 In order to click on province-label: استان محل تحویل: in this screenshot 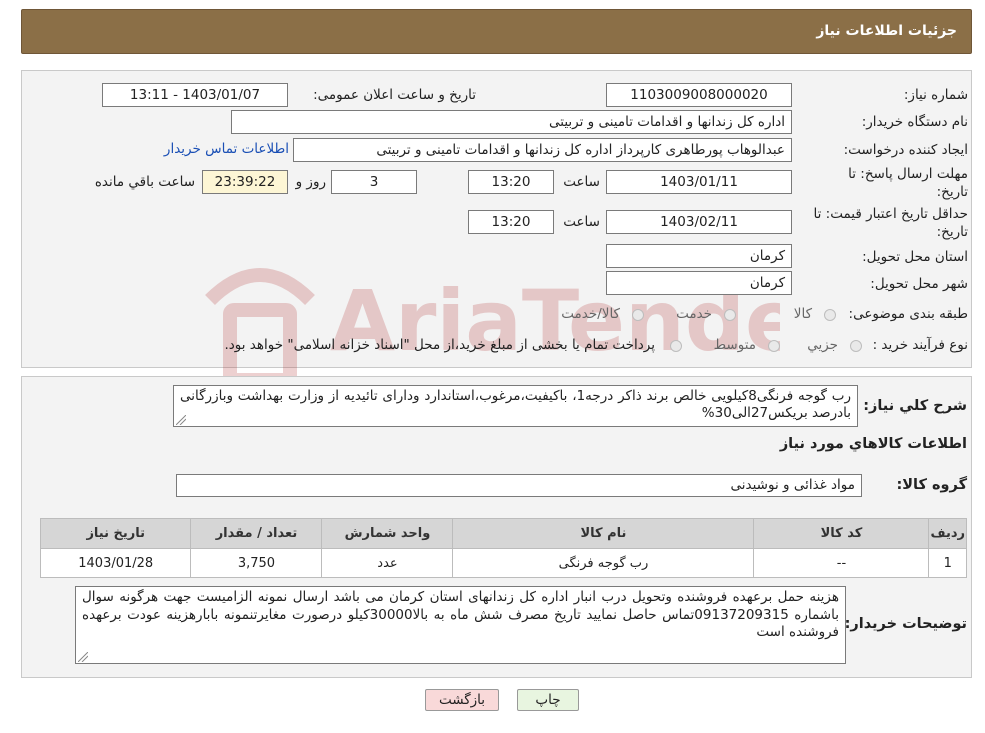, I will do `click(915, 257)`.